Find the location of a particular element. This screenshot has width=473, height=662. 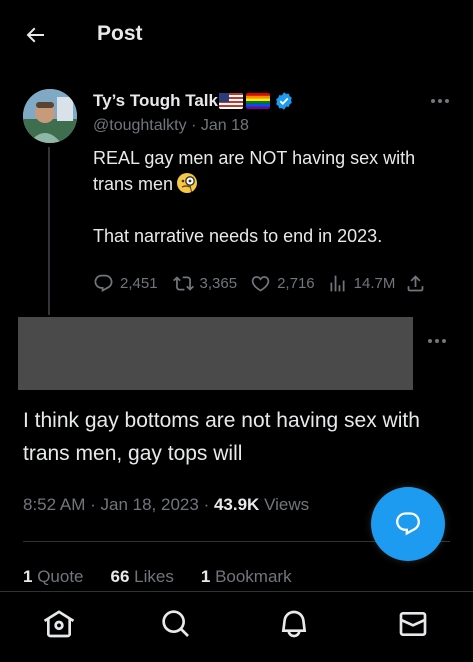

top-bar: Post is located at coordinates (236, 35).